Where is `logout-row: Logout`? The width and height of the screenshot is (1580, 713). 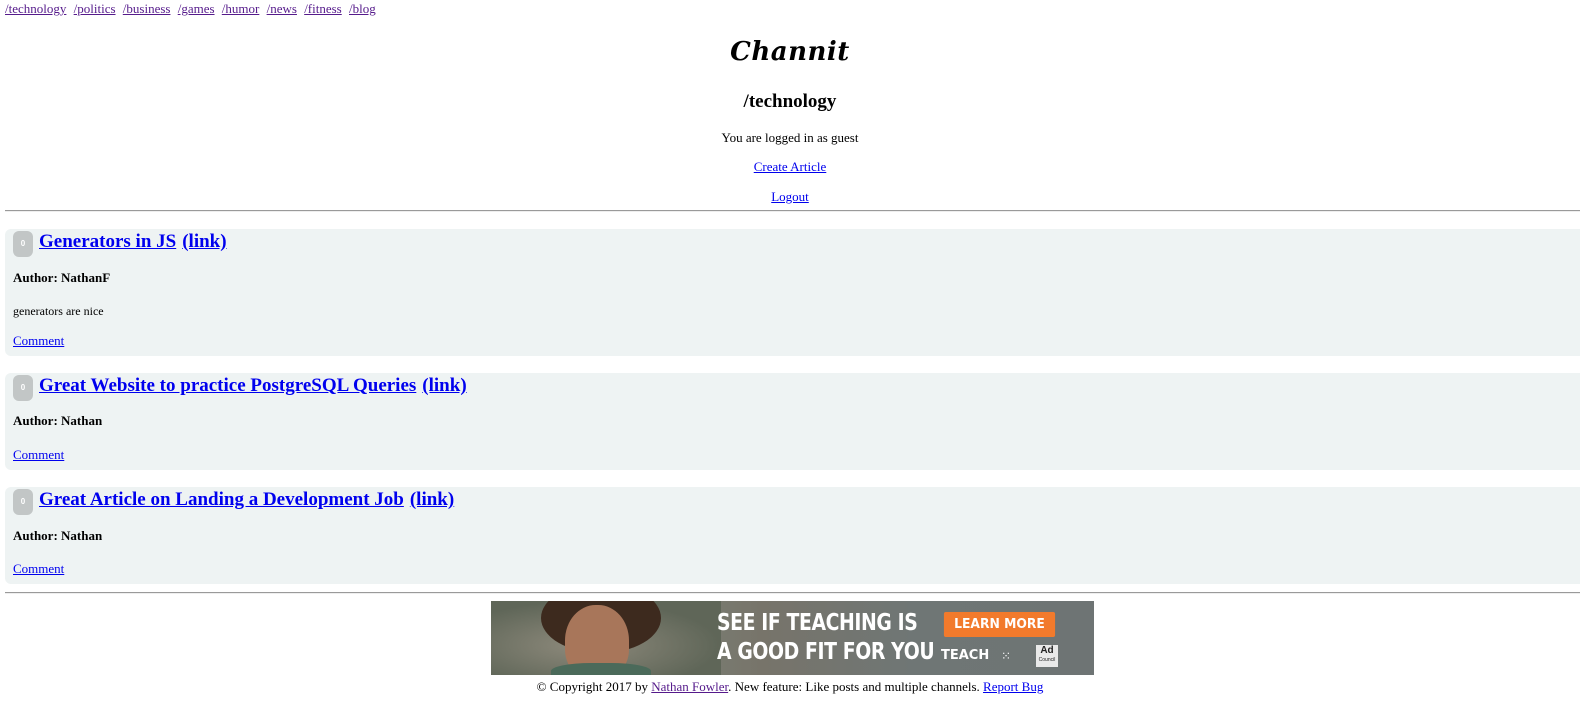
logout-row: Logout is located at coordinates (790, 197).